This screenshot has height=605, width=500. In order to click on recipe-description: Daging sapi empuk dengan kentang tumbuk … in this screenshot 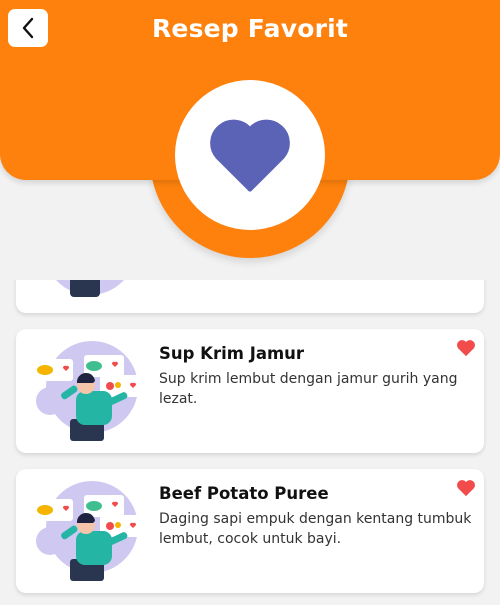, I will do `click(315, 529)`.